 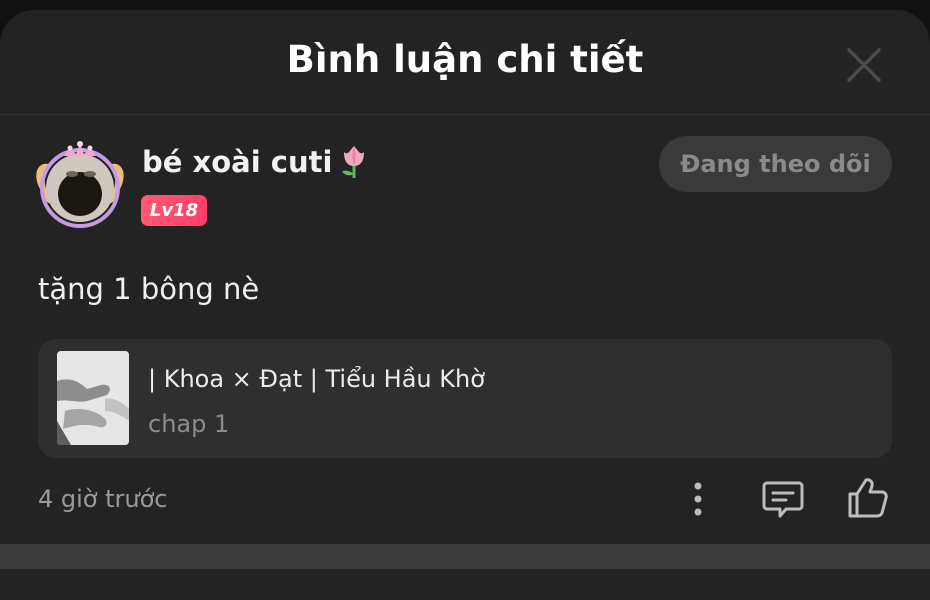 What do you see at coordinates (80, 184) in the screenshot?
I see `avatar` at bounding box center [80, 184].